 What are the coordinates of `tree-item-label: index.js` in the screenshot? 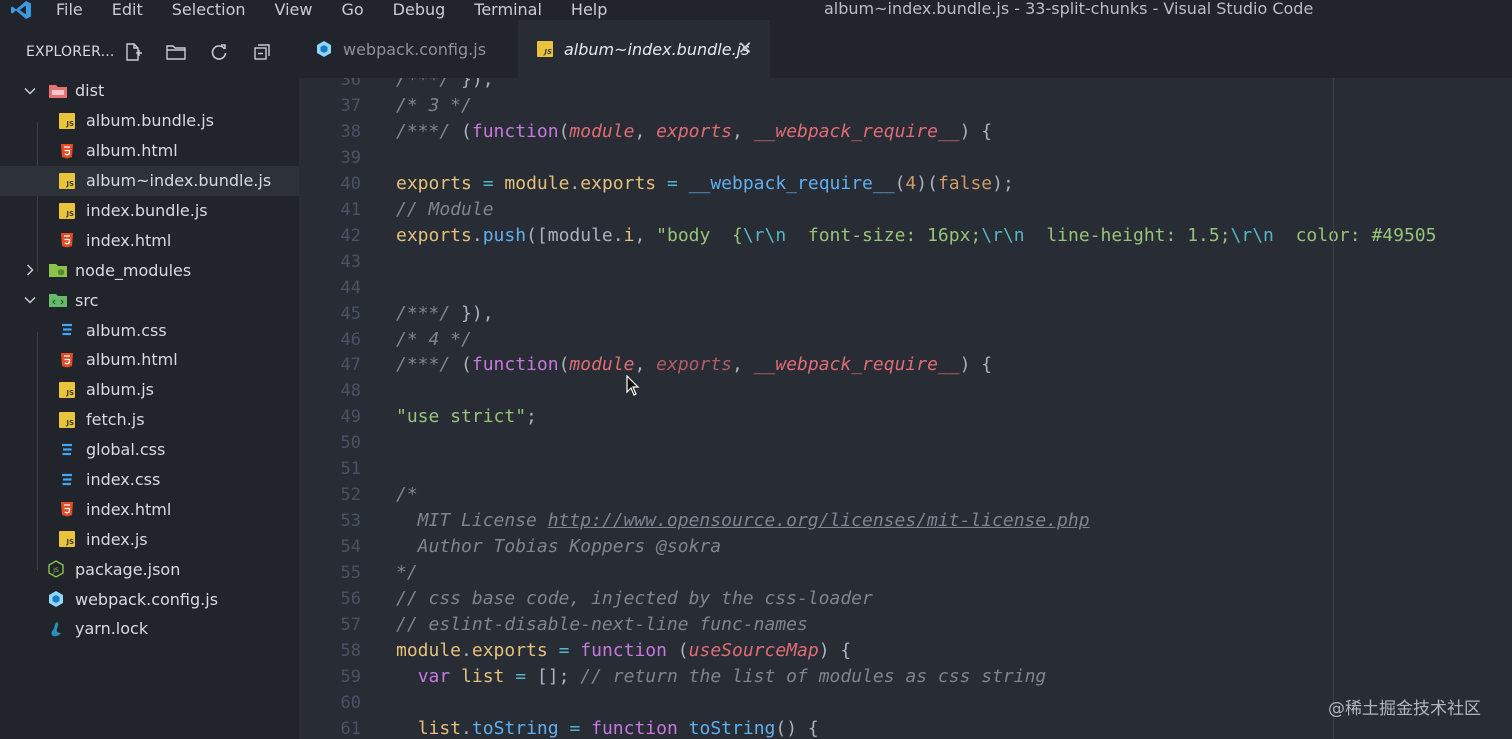 It's located at (117, 539).